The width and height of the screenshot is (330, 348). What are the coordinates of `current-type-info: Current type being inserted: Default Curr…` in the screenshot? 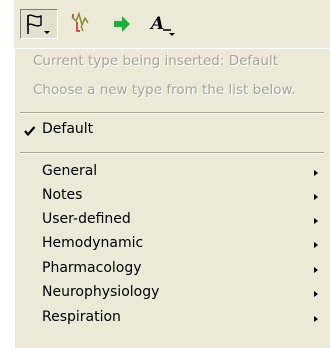 It's located at (156, 61).